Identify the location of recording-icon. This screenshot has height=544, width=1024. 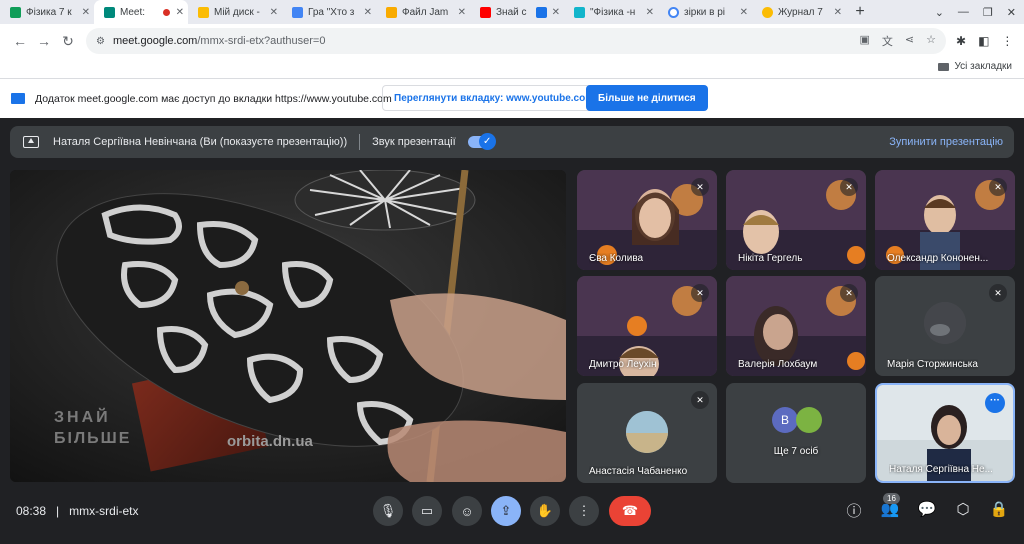
(166, 12).